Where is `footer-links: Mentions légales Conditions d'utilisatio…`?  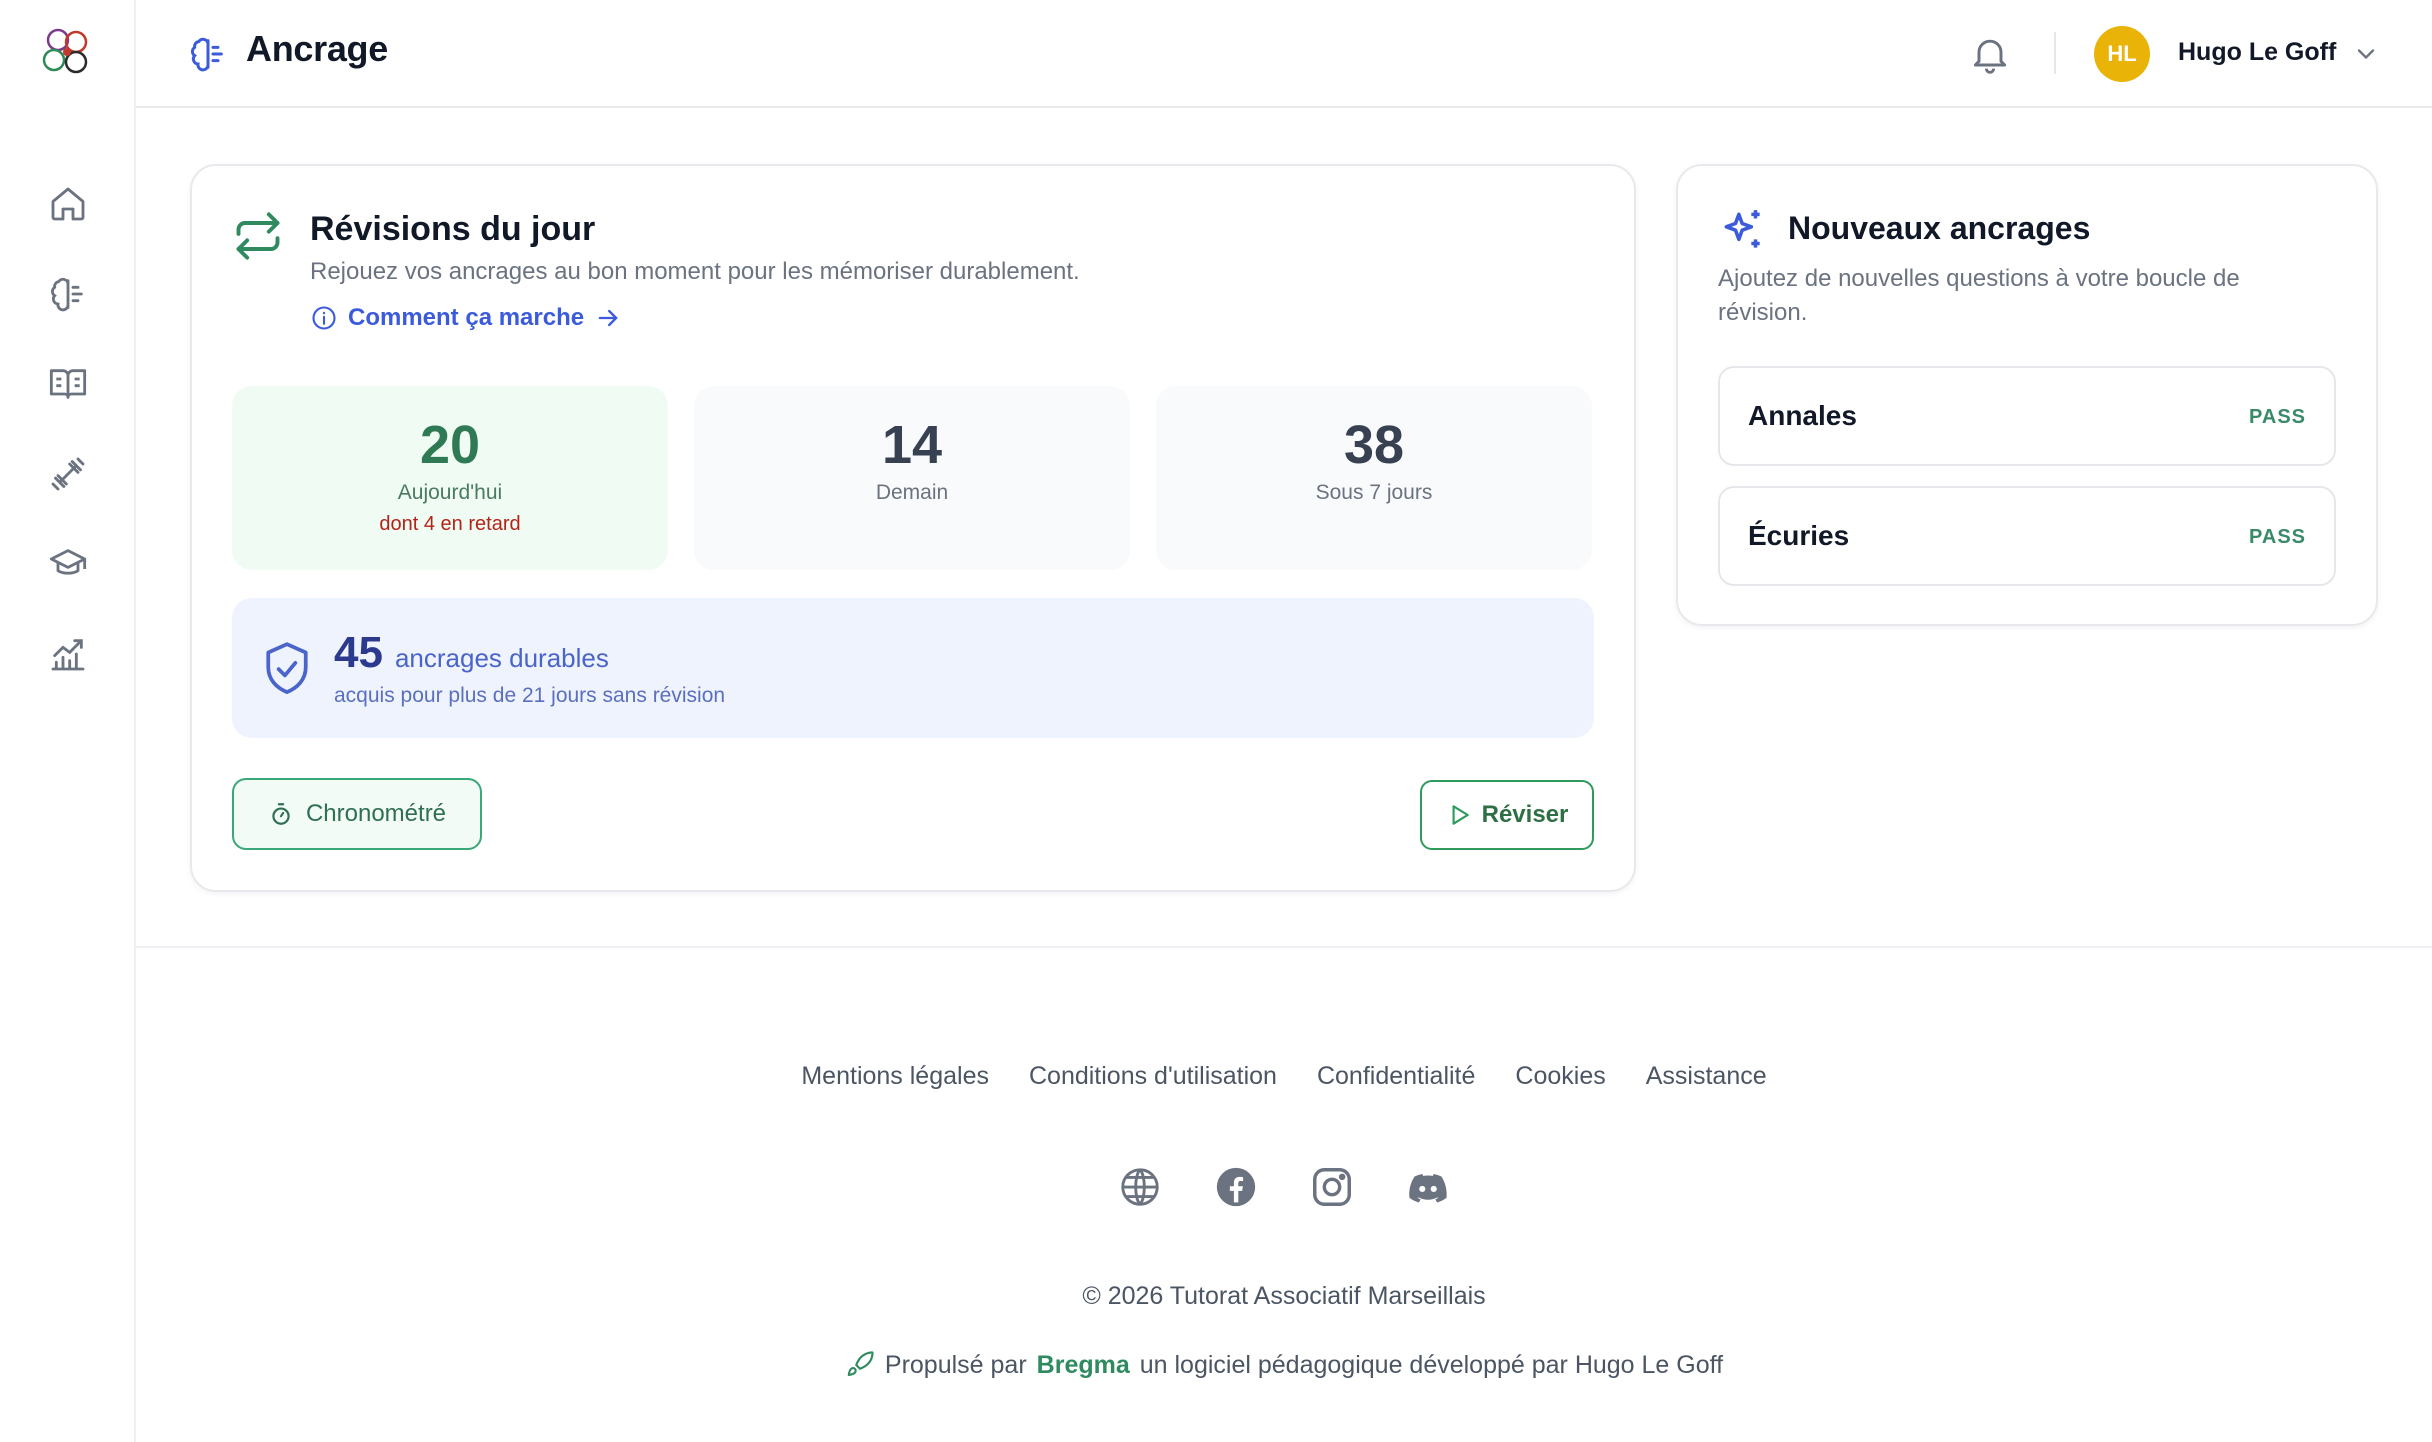 footer-links: Mentions légales Conditions d'utilisatio… is located at coordinates (1284, 1076).